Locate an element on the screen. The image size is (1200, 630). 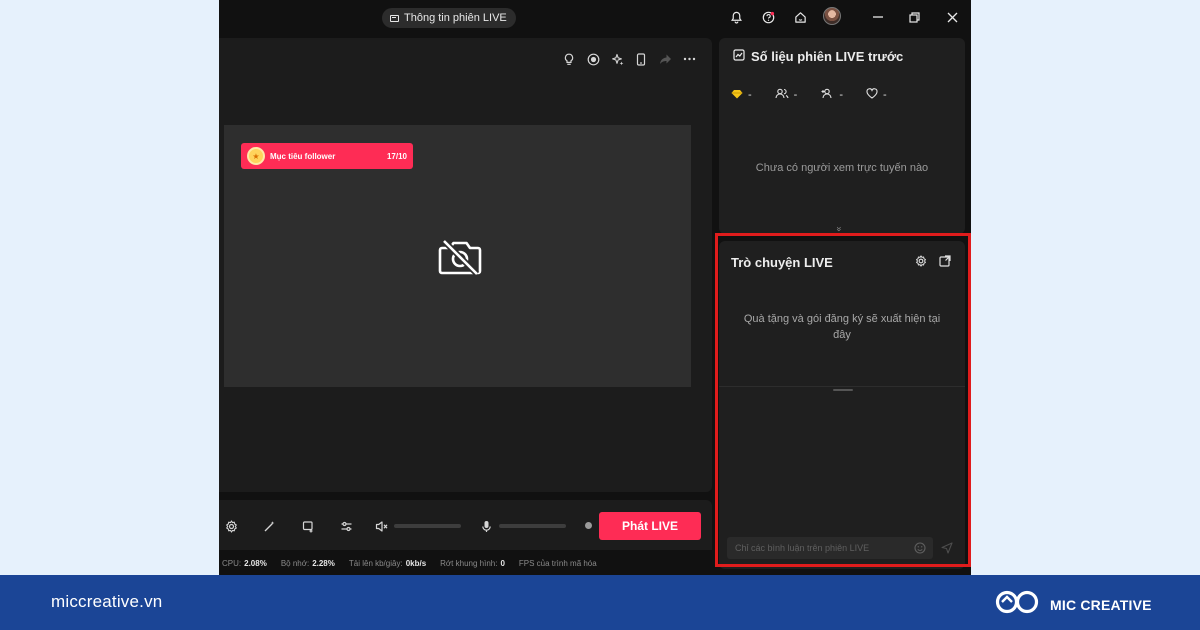
more-options-icon is located at coordinates (689, 59).